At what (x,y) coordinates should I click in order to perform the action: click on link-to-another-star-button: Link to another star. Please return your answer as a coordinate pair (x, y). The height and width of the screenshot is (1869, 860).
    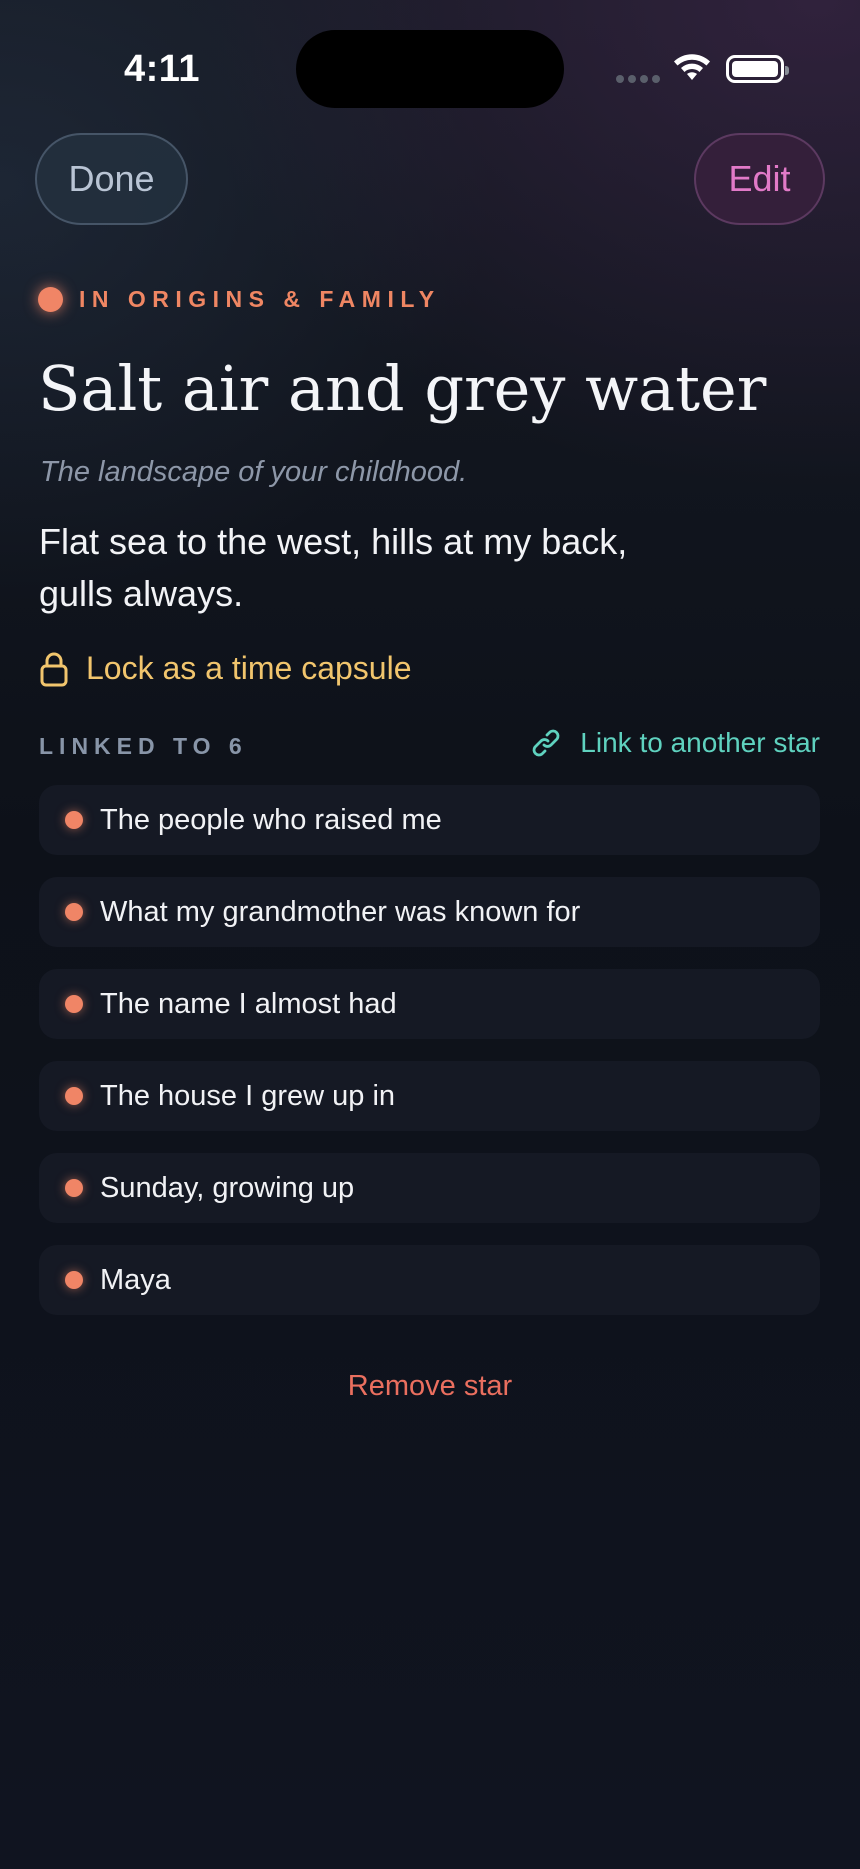
    Looking at the image, I should click on (675, 743).